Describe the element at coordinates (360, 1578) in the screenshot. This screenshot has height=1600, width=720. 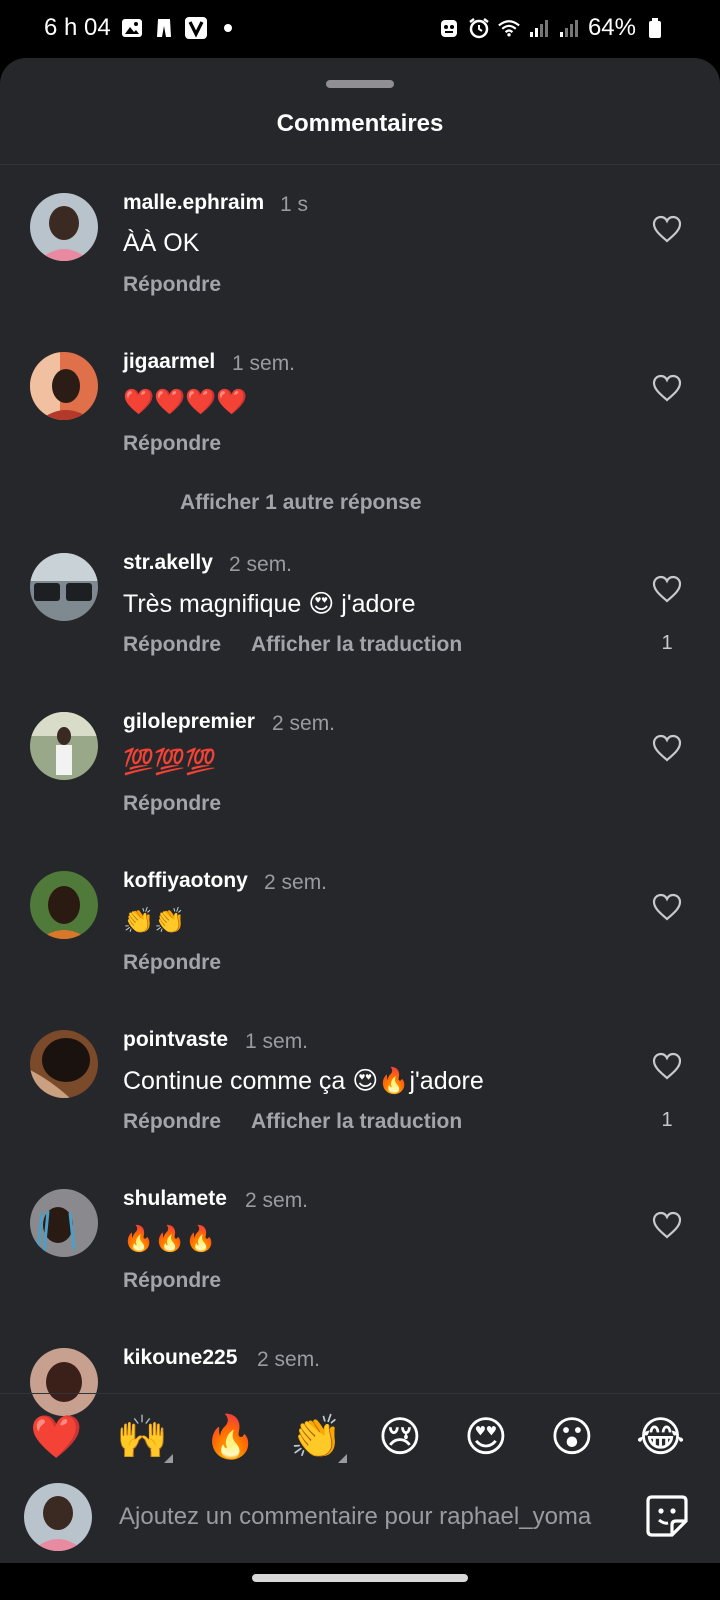
I see `home-gesture-handle` at that location.